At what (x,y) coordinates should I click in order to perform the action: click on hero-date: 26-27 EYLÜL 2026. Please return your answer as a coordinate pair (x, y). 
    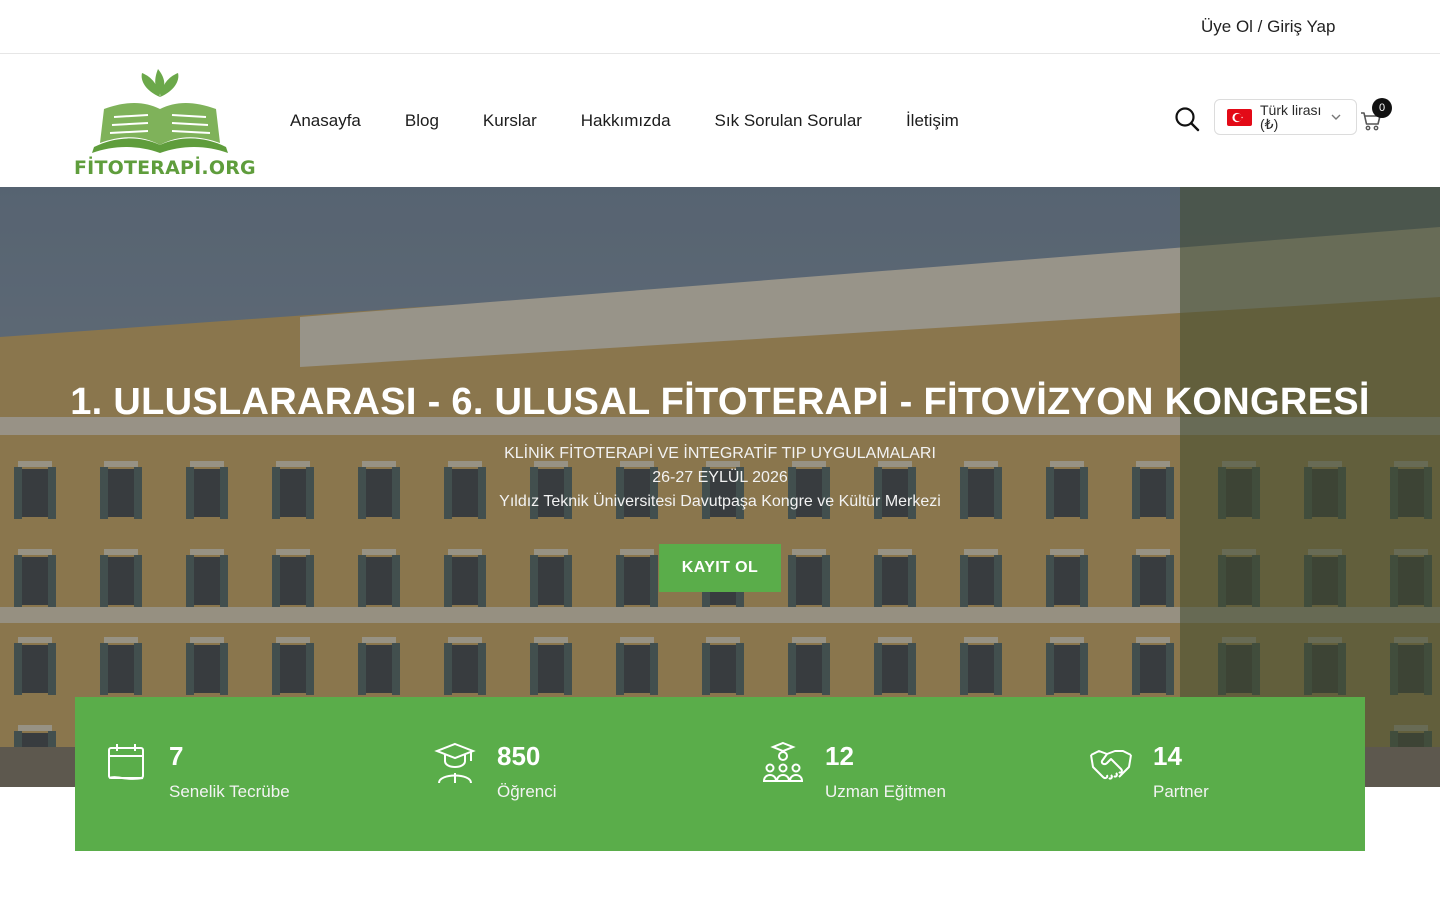
    Looking at the image, I should click on (720, 477).